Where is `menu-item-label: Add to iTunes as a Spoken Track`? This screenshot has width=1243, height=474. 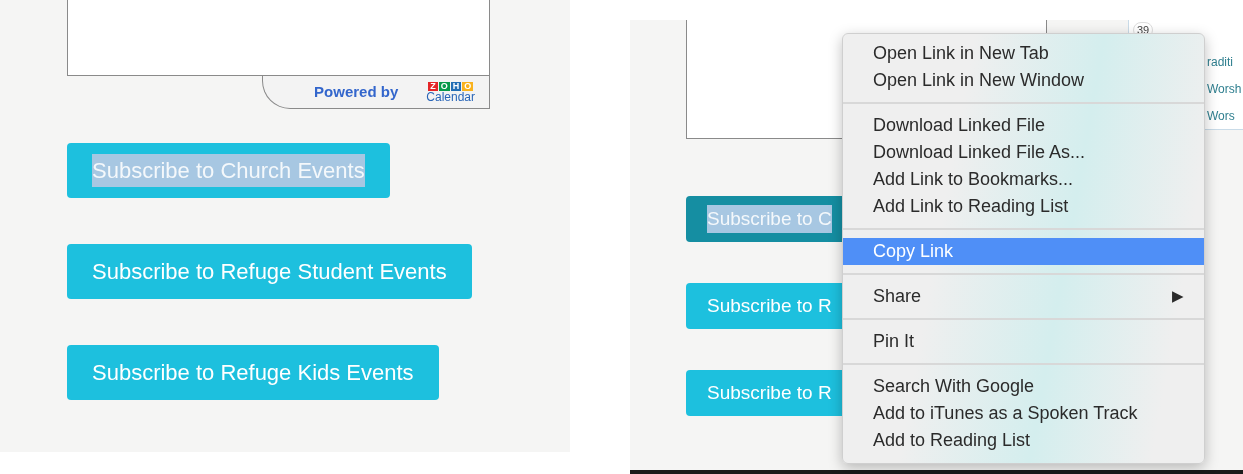 menu-item-label: Add to iTunes as a Spoken Track is located at coordinates (1005, 413).